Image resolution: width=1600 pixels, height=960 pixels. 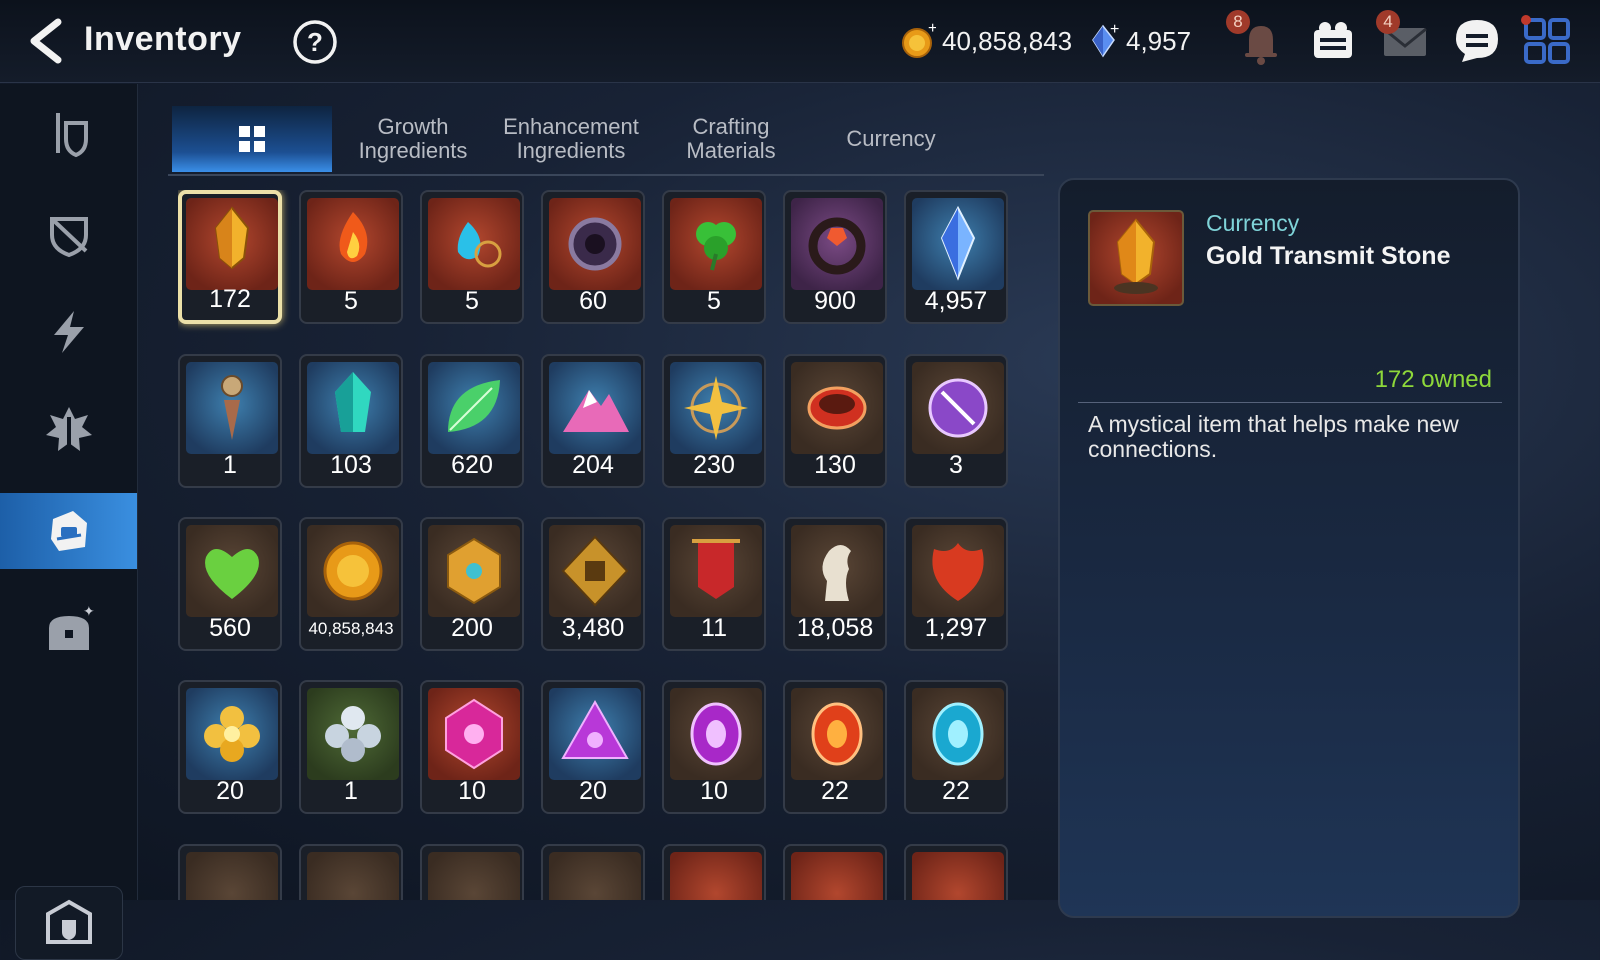 I want to click on inventory-item: 60, so click(x=593, y=257).